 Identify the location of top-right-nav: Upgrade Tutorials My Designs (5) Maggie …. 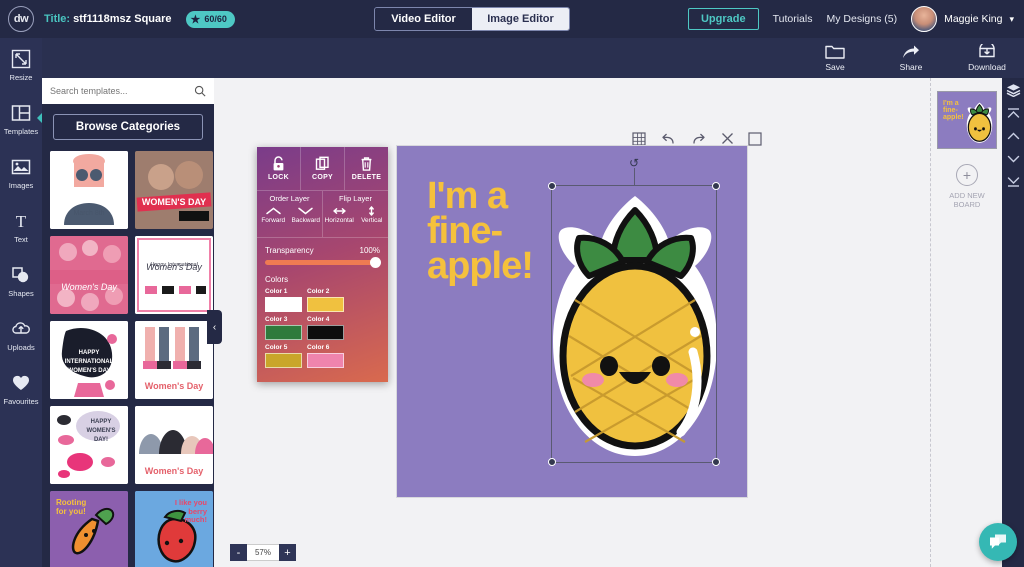
(850, 19).